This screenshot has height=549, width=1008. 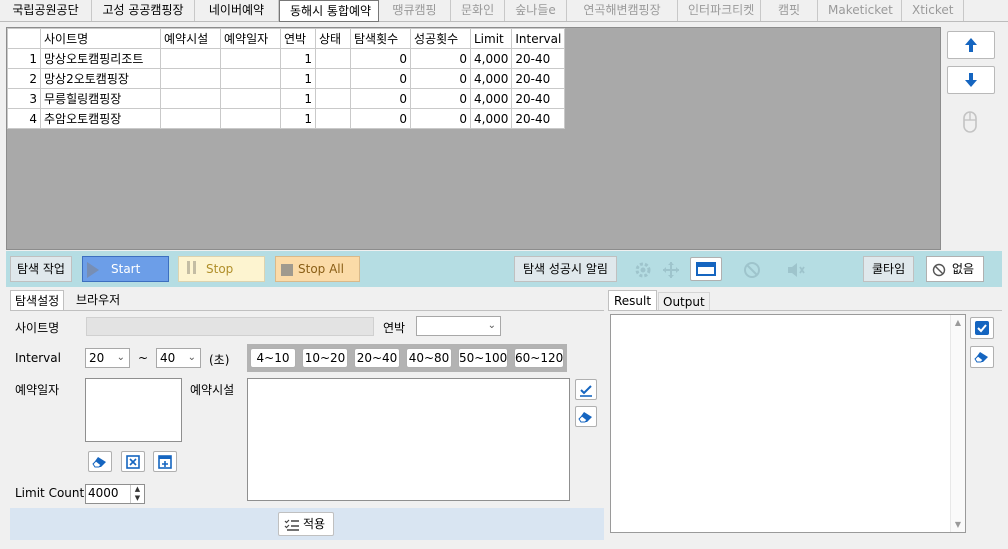 What do you see at coordinates (115, 494) in the screenshot?
I see `limit-count-stepper: 4000 ▲ ▼` at bounding box center [115, 494].